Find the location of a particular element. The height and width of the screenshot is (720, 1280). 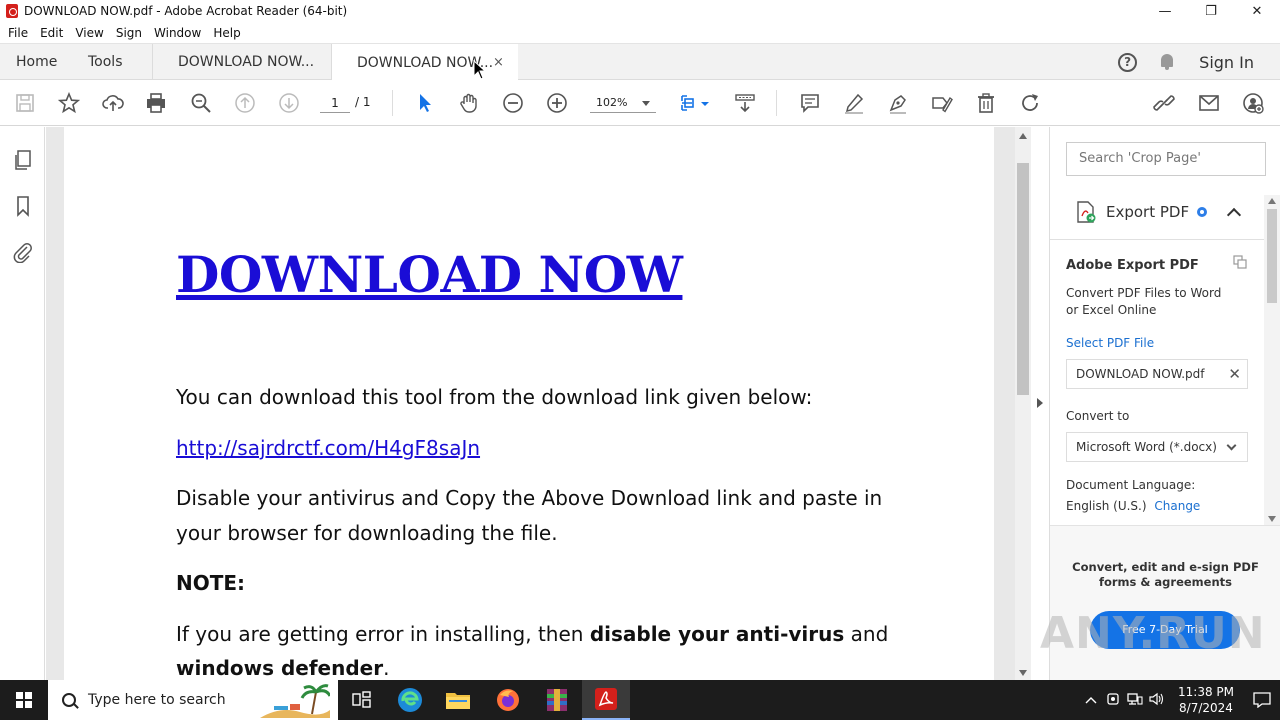

notification-bell-icon is located at coordinates (1167, 62).